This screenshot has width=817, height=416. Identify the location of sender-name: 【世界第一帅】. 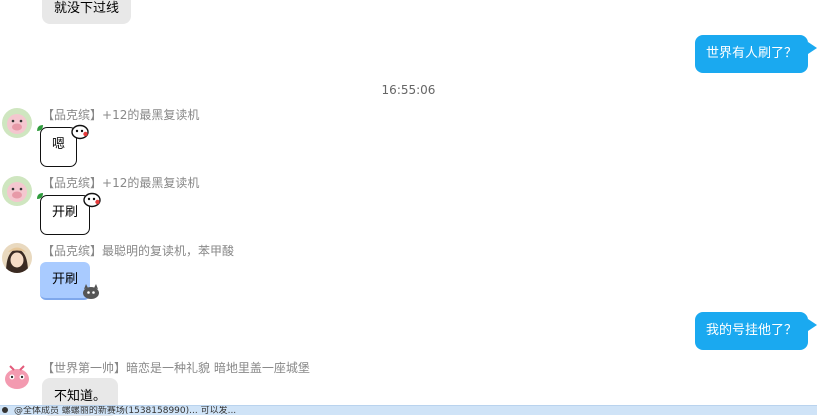
(84, 368).